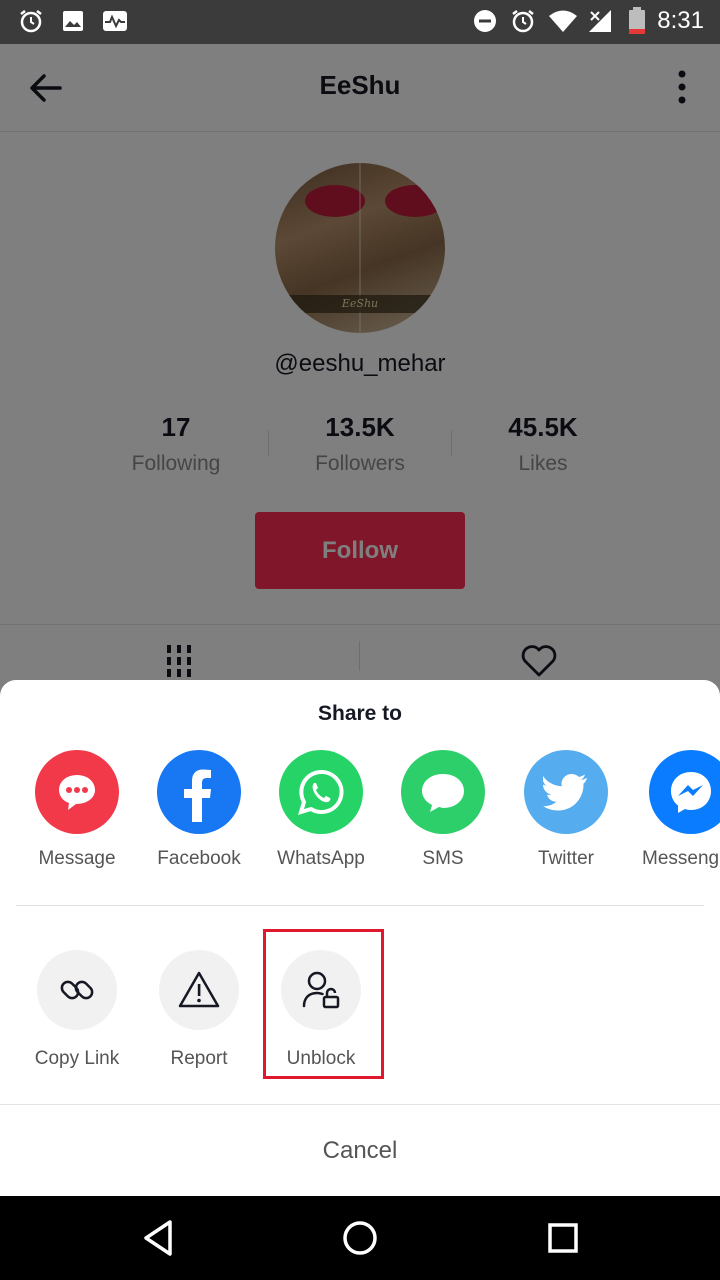 This screenshot has height=1280, width=720. Describe the element at coordinates (321, 792) in the screenshot. I see `whatsapp-icon` at that location.